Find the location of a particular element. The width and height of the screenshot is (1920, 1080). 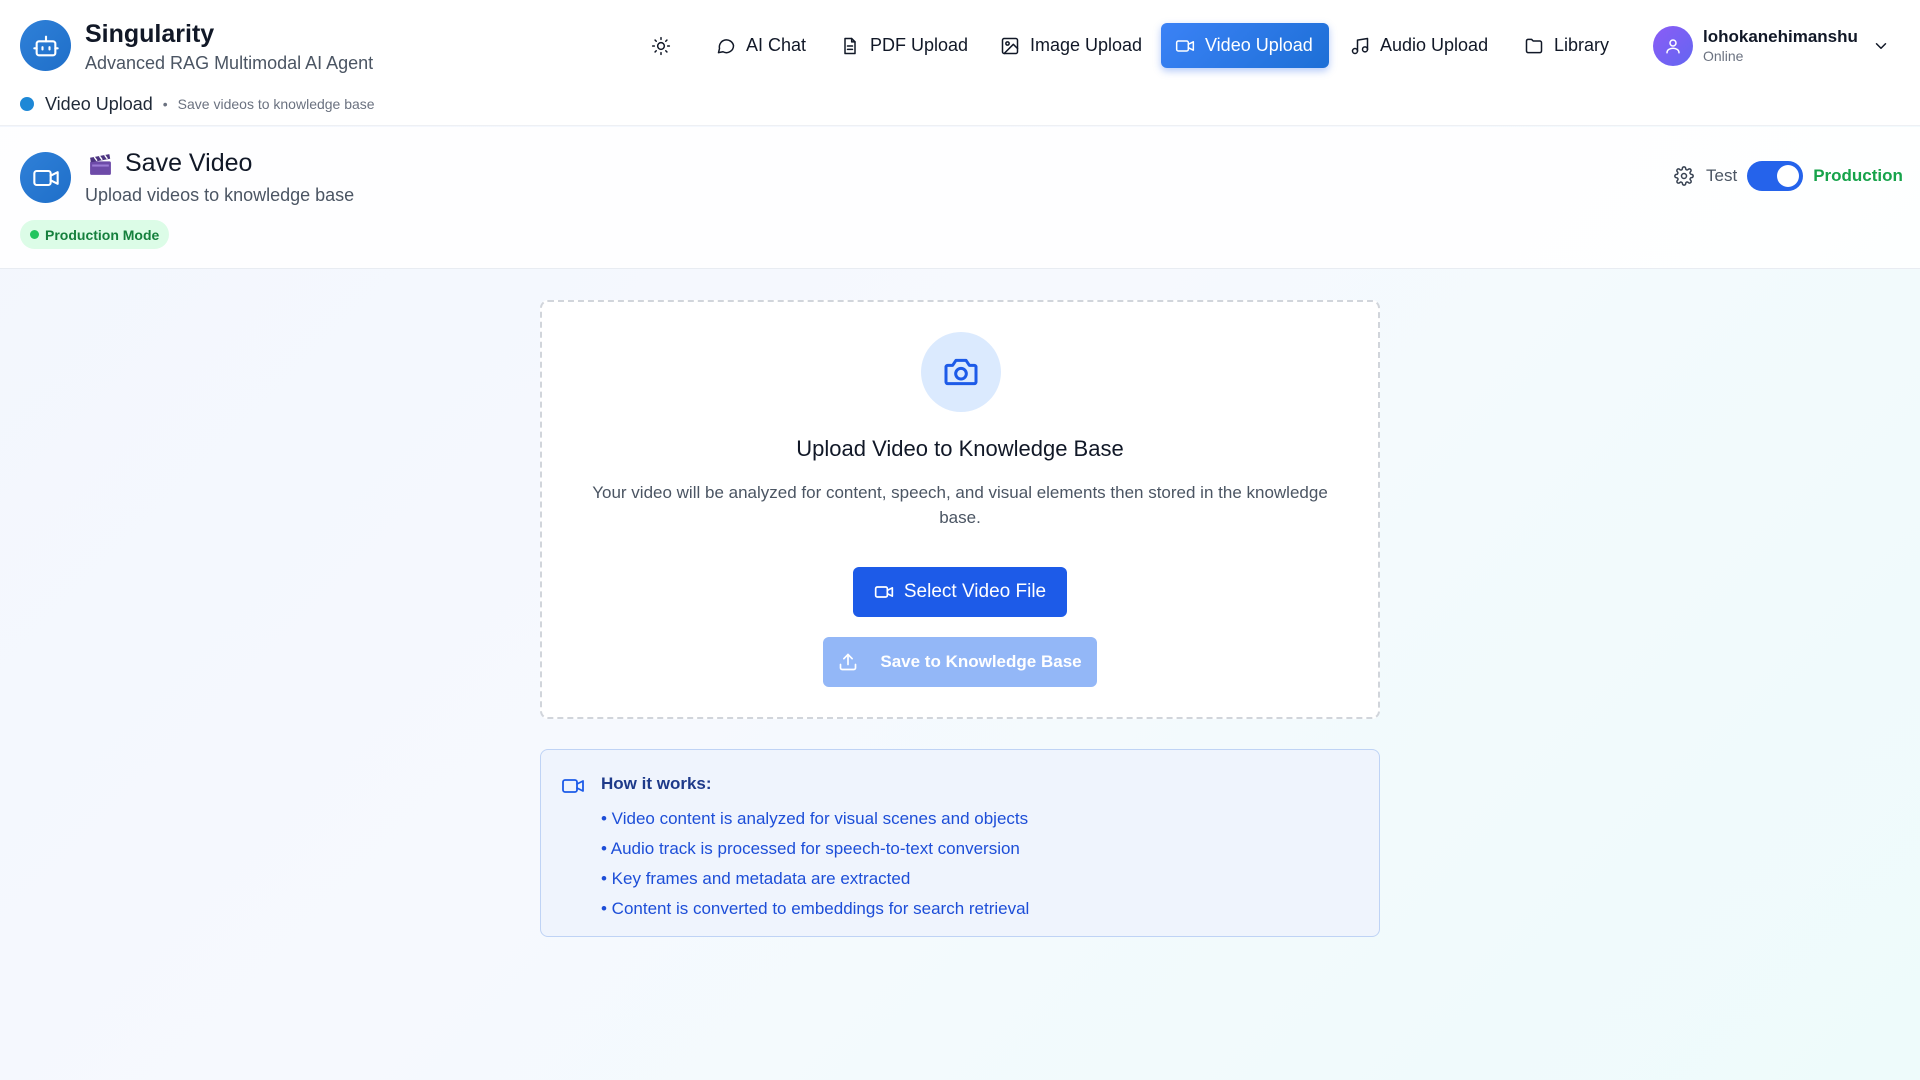

upload-icon is located at coordinates (848, 662).